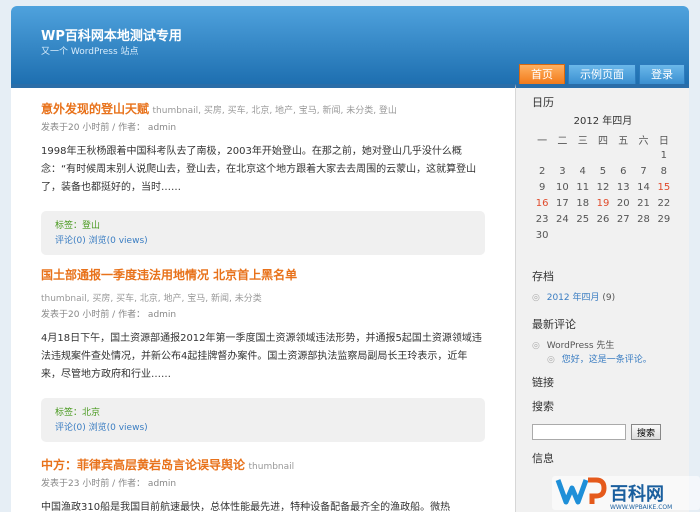 This screenshot has width=700, height=512. Describe the element at coordinates (609, 298) in the screenshot. I see `archive-count: (9)` at that location.